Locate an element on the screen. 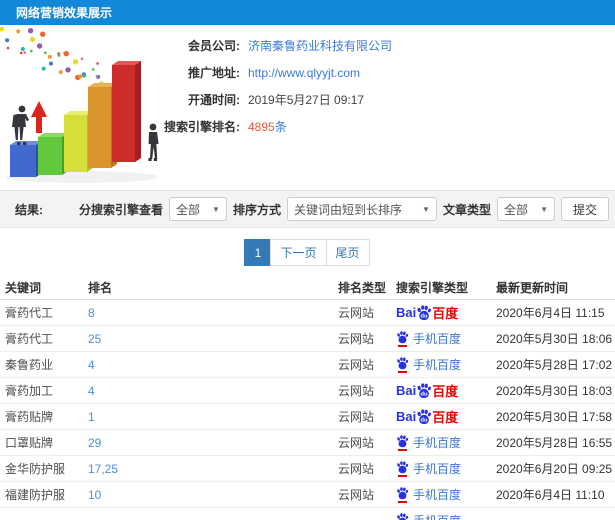  title-bar: 网络营销效果展示 is located at coordinates (307, 12).